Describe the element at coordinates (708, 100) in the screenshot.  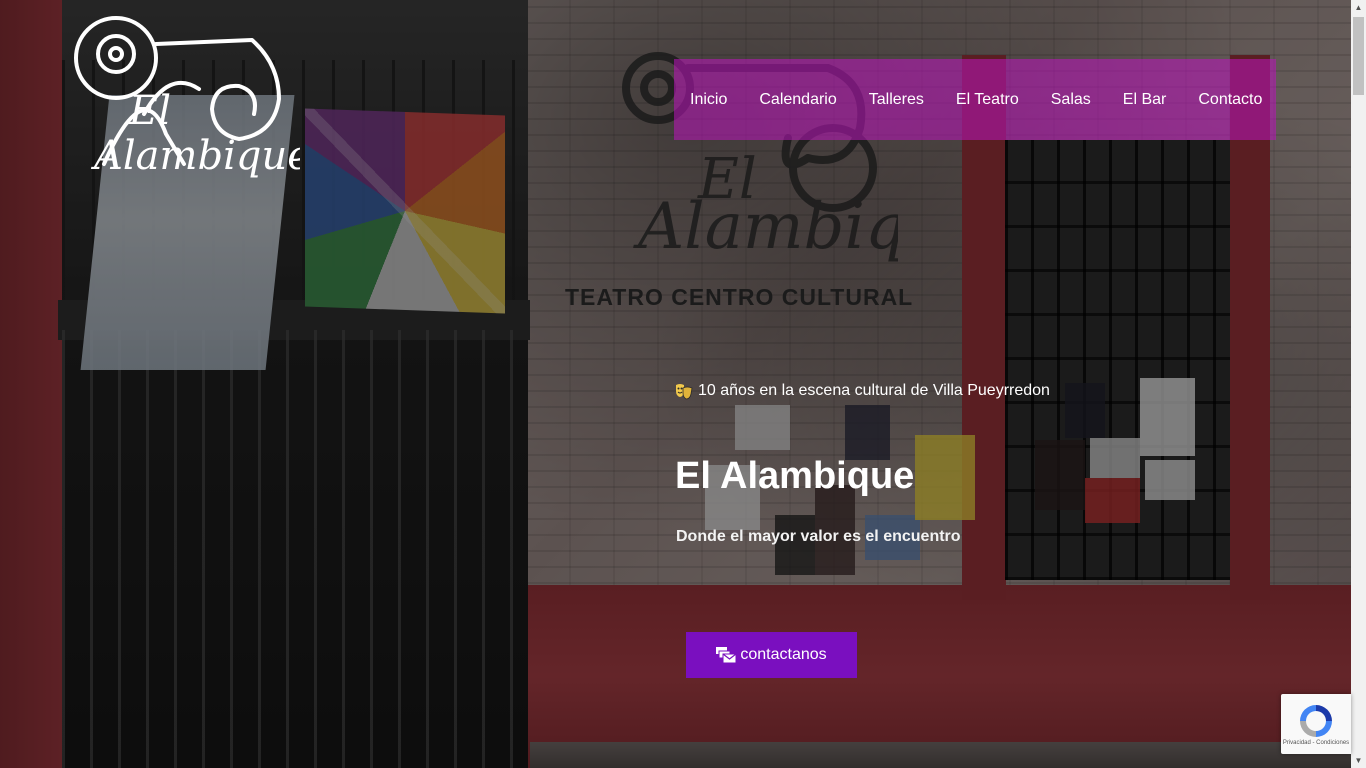
I see `nav-item-inicio: Inicio` at that location.